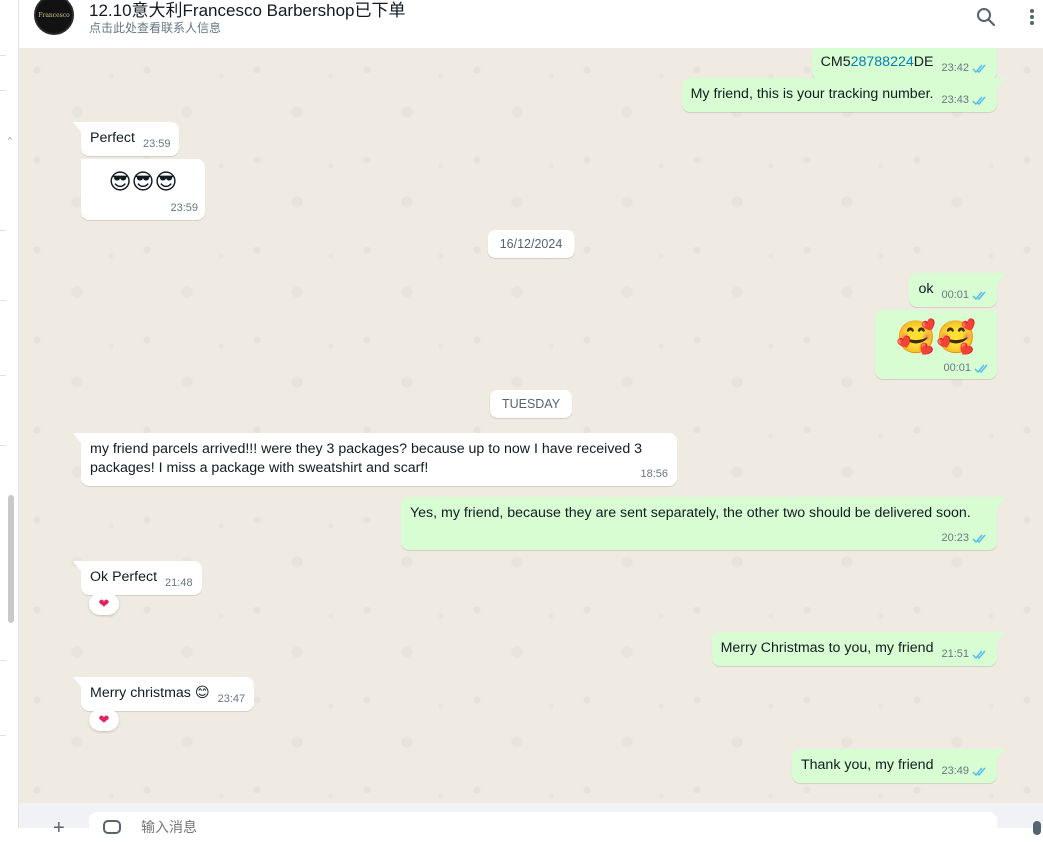 This screenshot has width=1043, height=842. I want to click on message-meta: 23:43, so click(964, 100).